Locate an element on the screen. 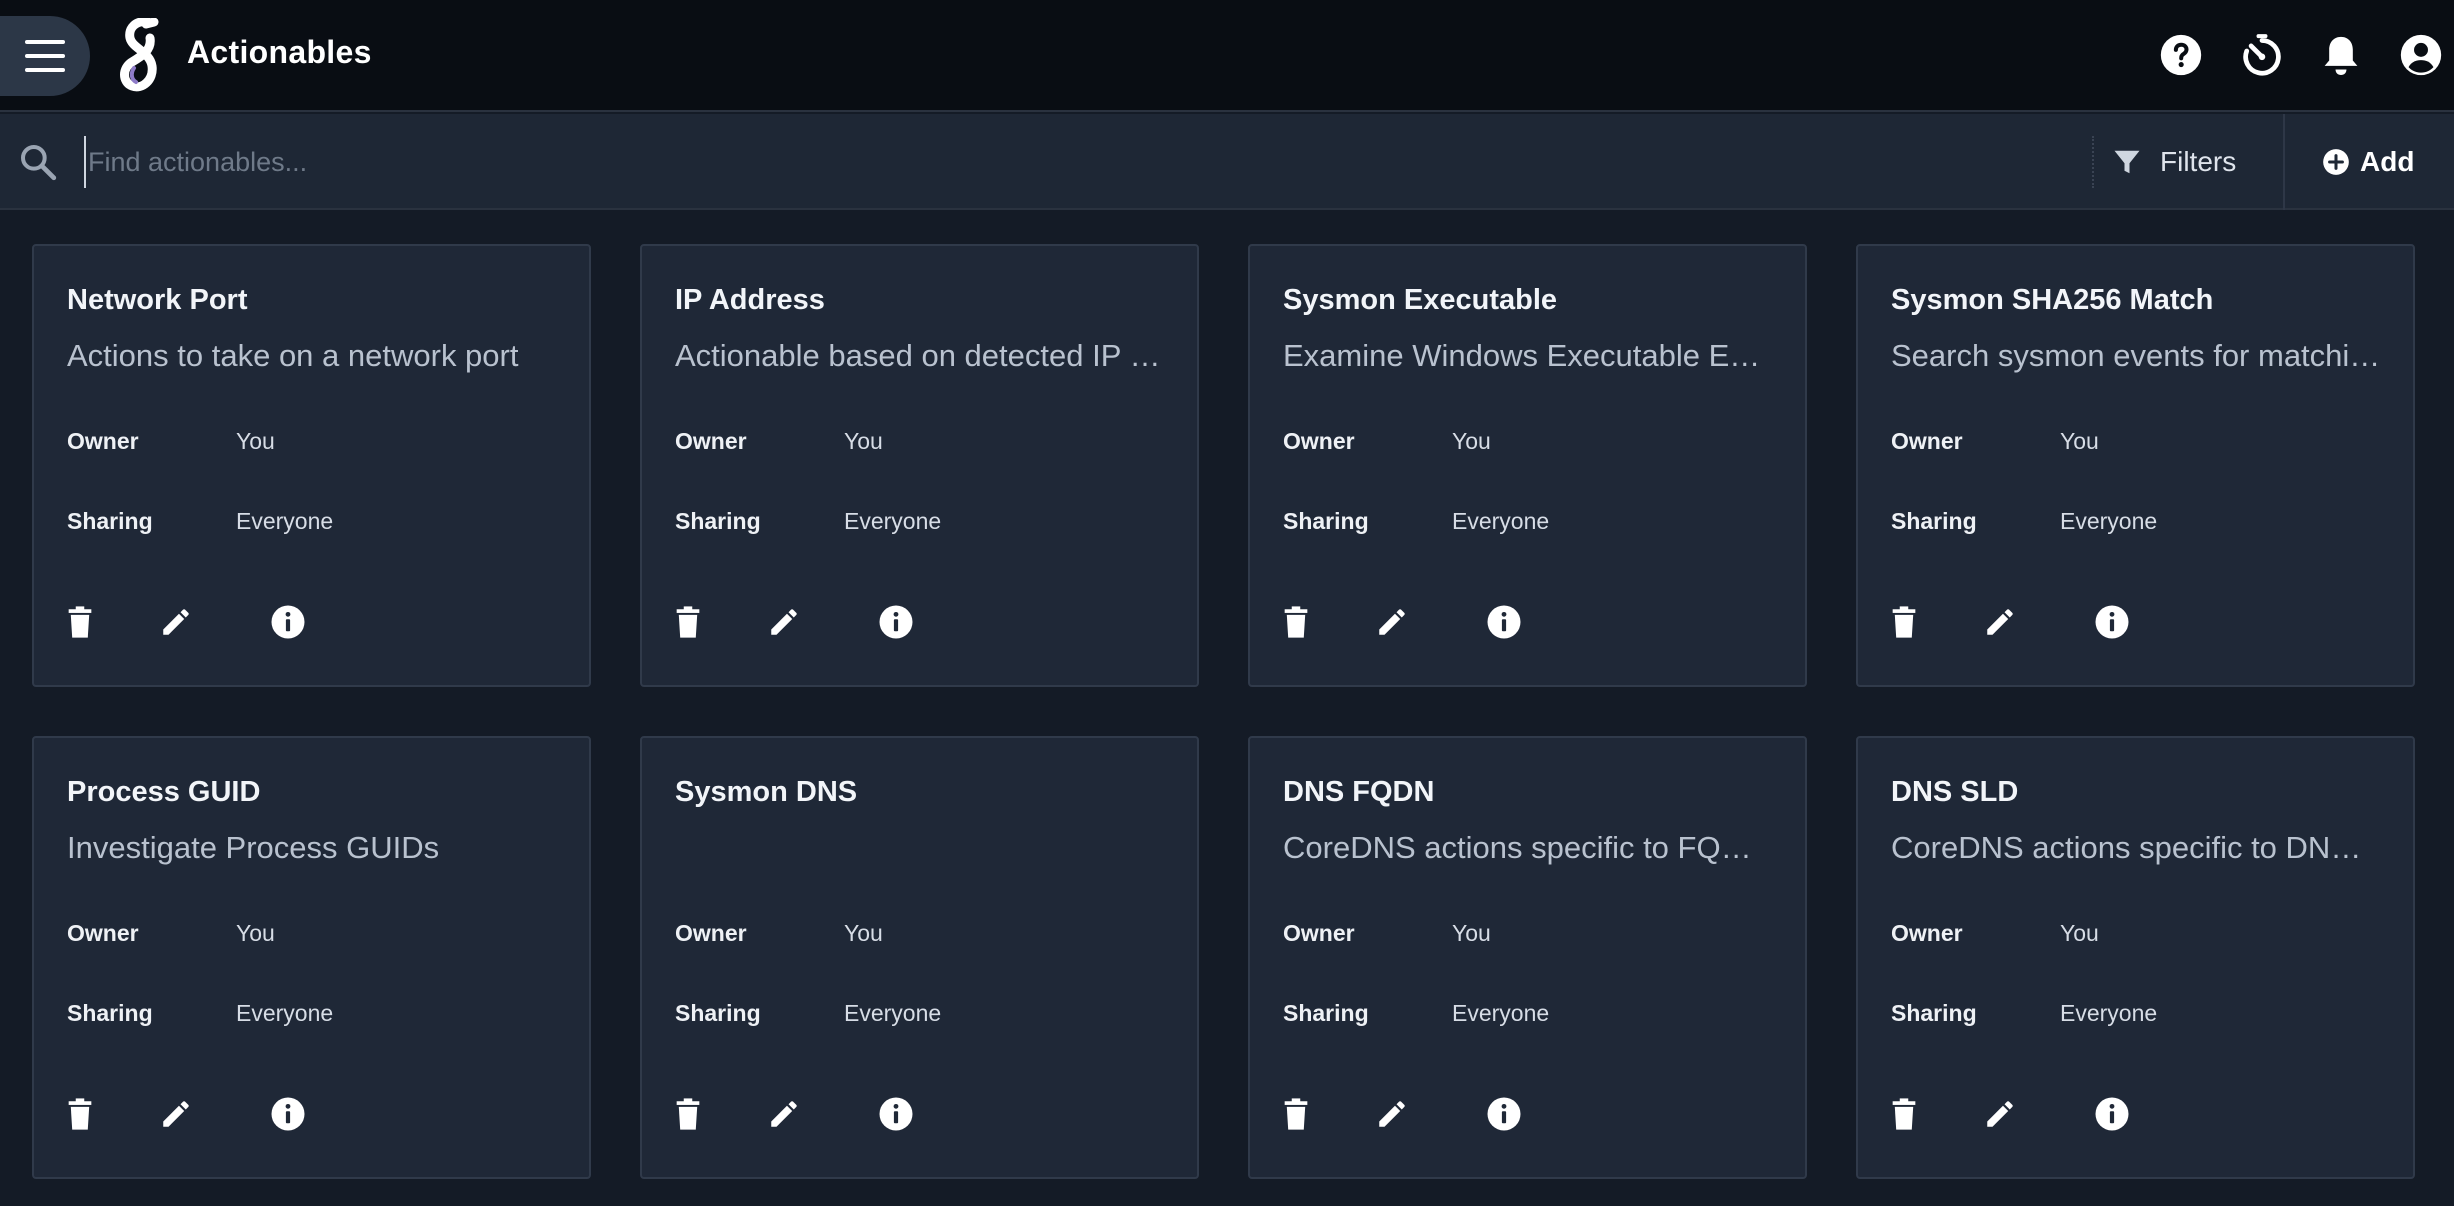 Image resolution: width=2454 pixels, height=1206 pixels. add-label: Add is located at coordinates (2387, 161).